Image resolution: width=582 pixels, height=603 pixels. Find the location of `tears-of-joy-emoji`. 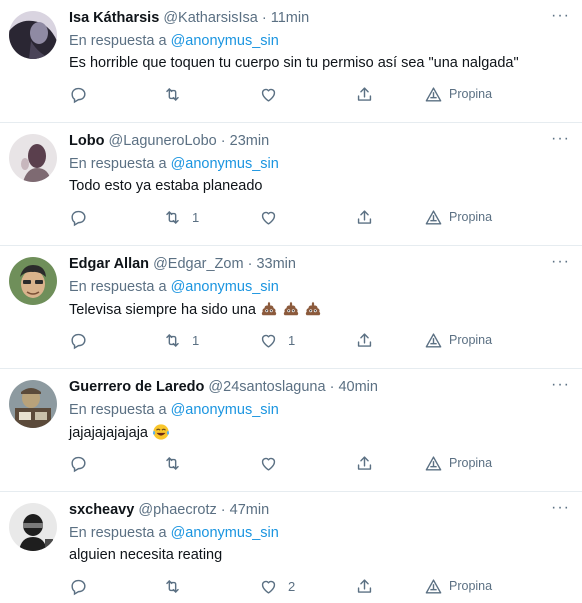

tears-of-joy-emoji is located at coordinates (161, 432).